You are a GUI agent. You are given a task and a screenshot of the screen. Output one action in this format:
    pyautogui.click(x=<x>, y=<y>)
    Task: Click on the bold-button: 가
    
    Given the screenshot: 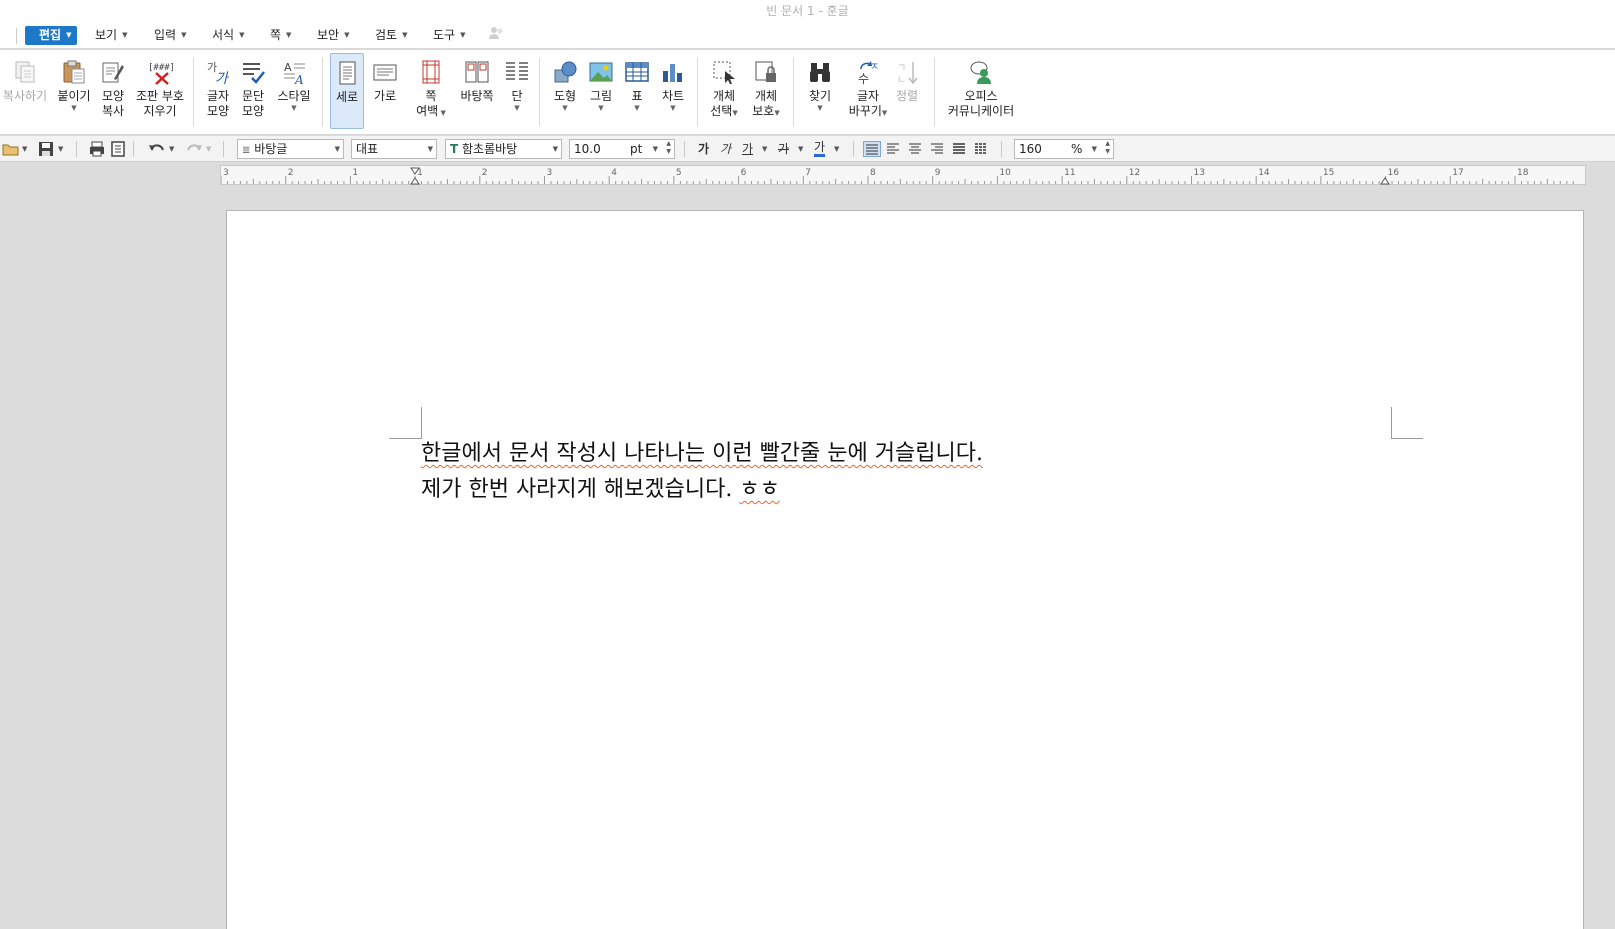 What is the action you would take?
    pyautogui.click(x=703, y=149)
    